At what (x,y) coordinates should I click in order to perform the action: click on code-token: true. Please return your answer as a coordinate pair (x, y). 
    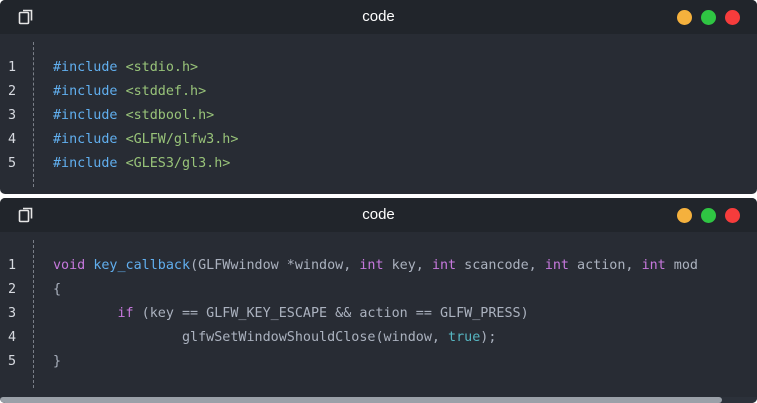
    Looking at the image, I should click on (464, 337).